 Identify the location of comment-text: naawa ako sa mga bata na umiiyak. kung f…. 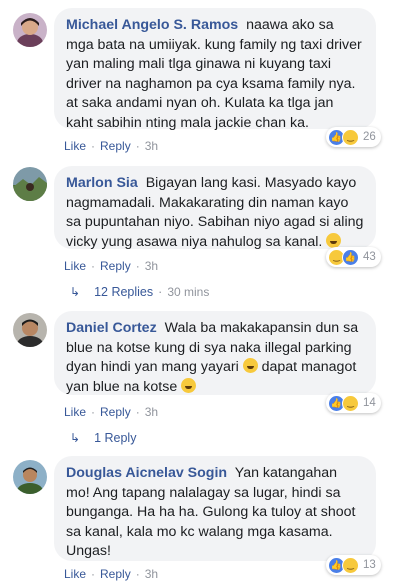
(214, 74).